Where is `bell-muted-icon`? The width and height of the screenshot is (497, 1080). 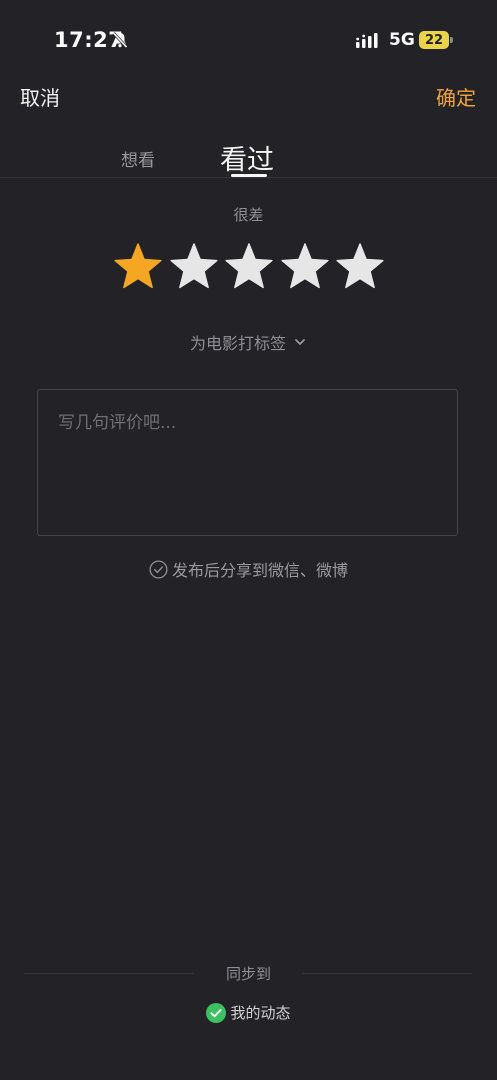 bell-muted-icon is located at coordinates (120, 40).